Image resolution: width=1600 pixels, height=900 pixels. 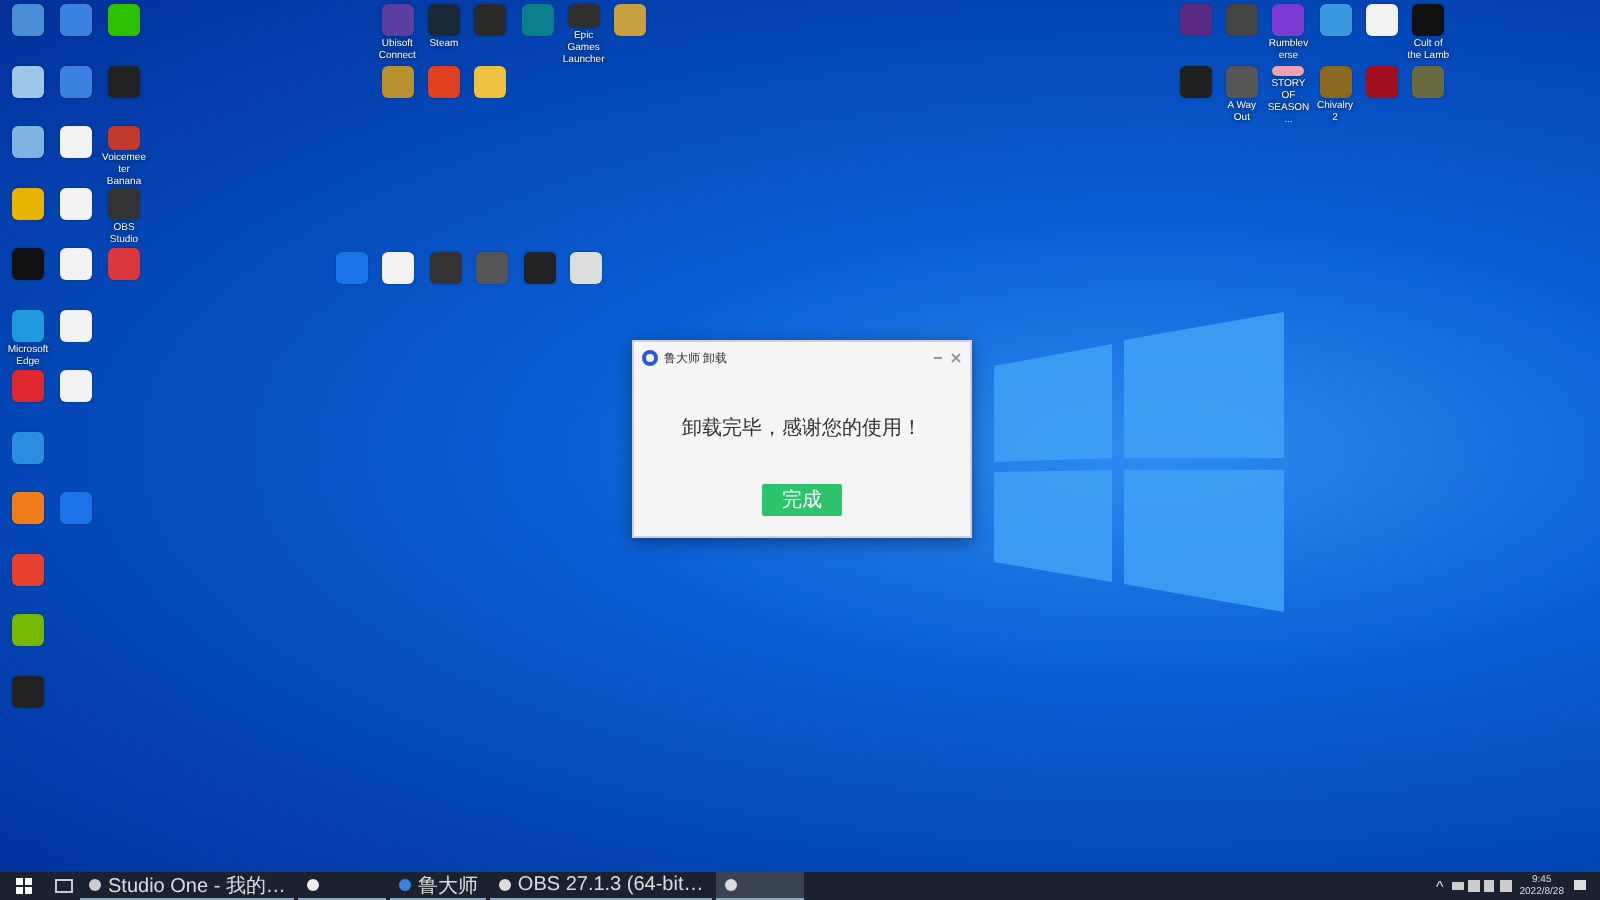 What do you see at coordinates (437, 886) in the screenshot?
I see `taskbar-button: 鲁大师` at bounding box center [437, 886].